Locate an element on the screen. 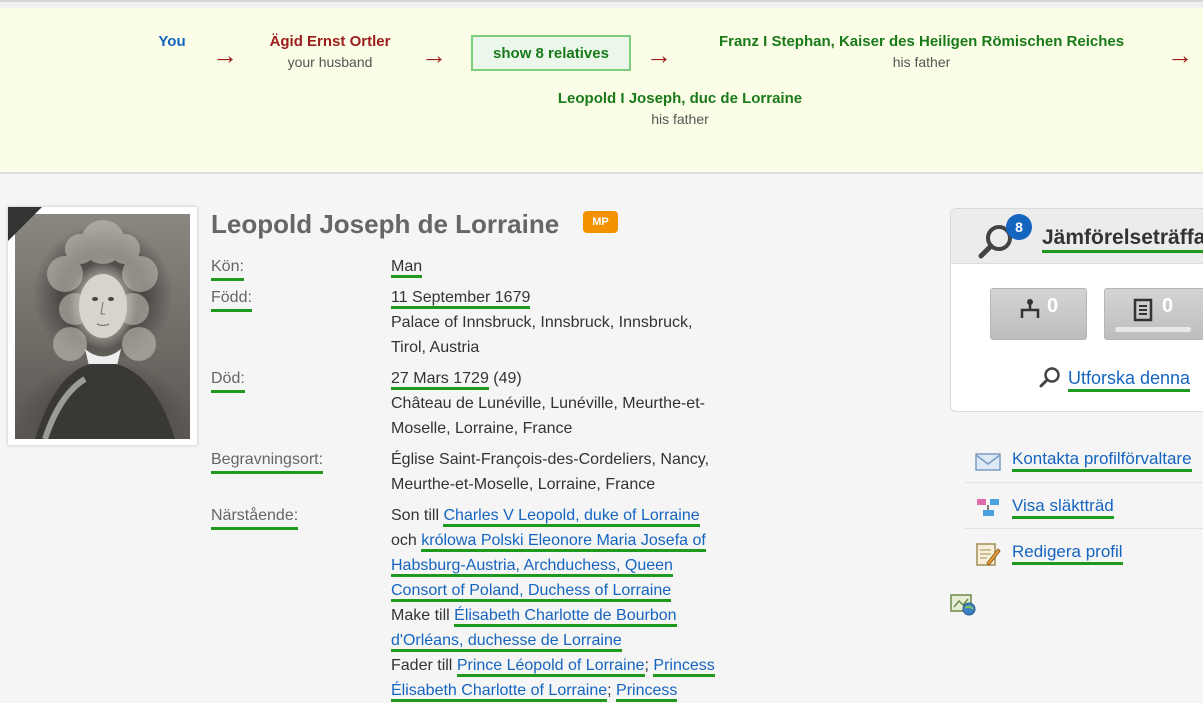 The image size is (1203, 703). child-link-princess-2: Princess is located at coordinates (647, 692).